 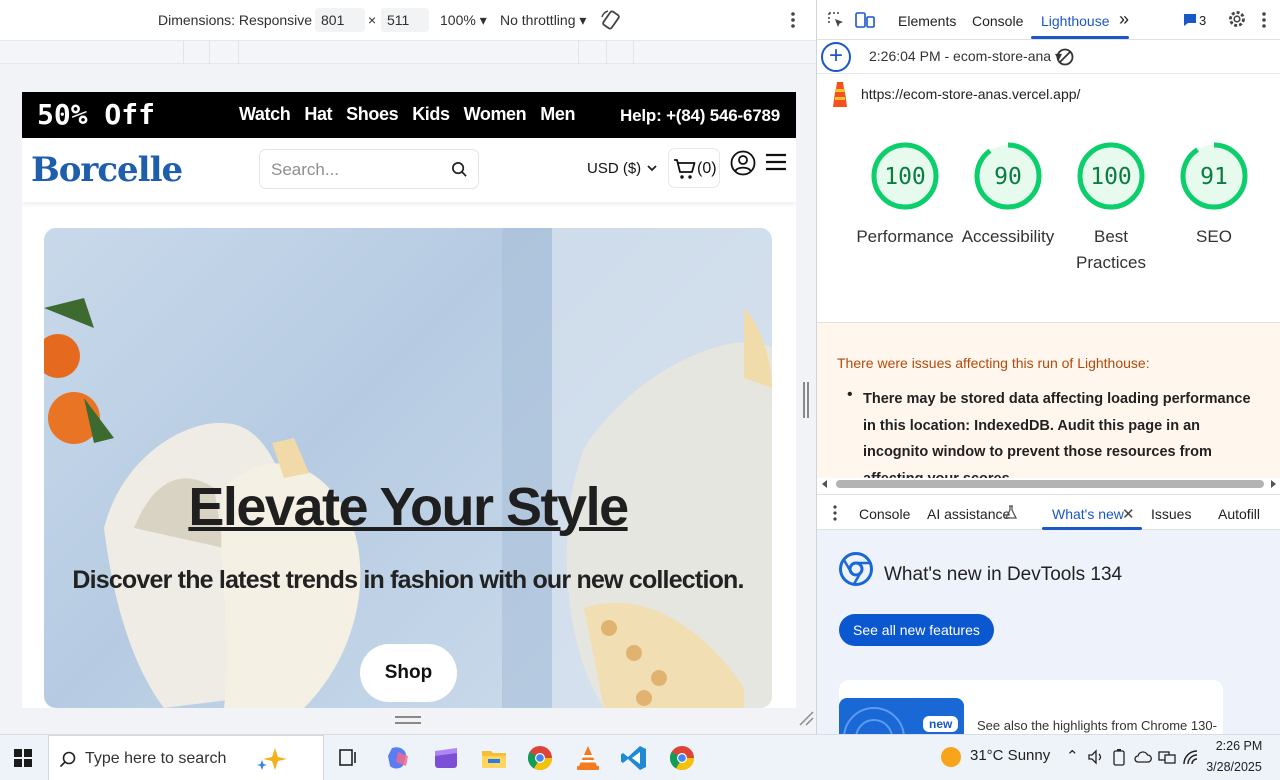 I want to click on bottom-resize-handle, so click(x=408, y=720).